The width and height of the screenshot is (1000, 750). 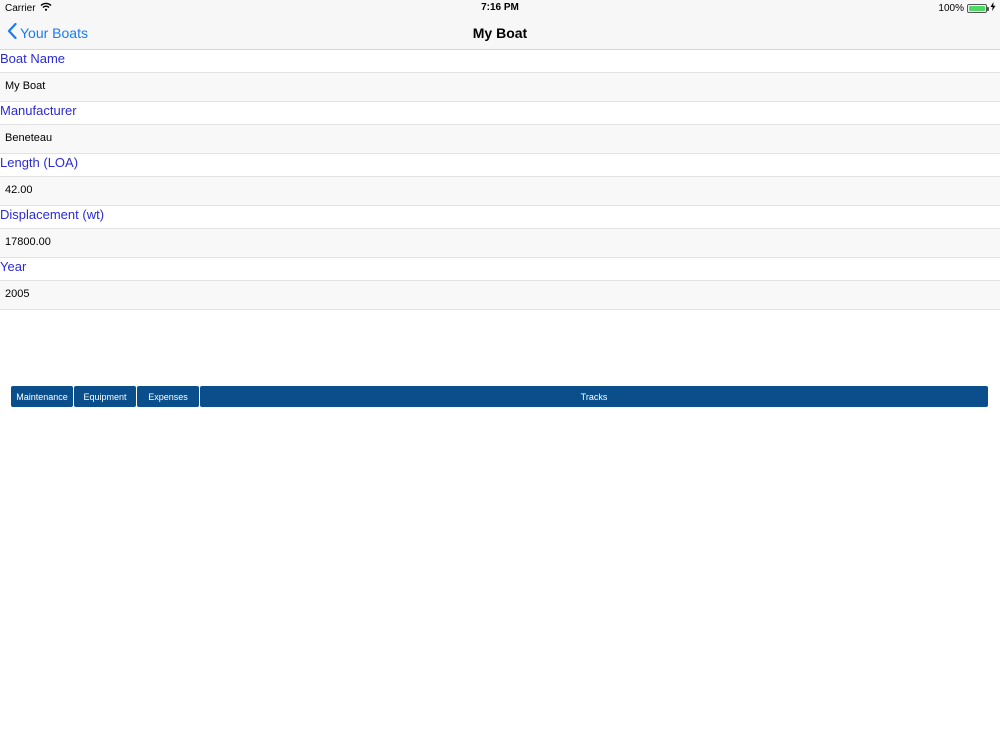 What do you see at coordinates (168, 396) in the screenshot?
I see `tab-expenses: Expenses` at bounding box center [168, 396].